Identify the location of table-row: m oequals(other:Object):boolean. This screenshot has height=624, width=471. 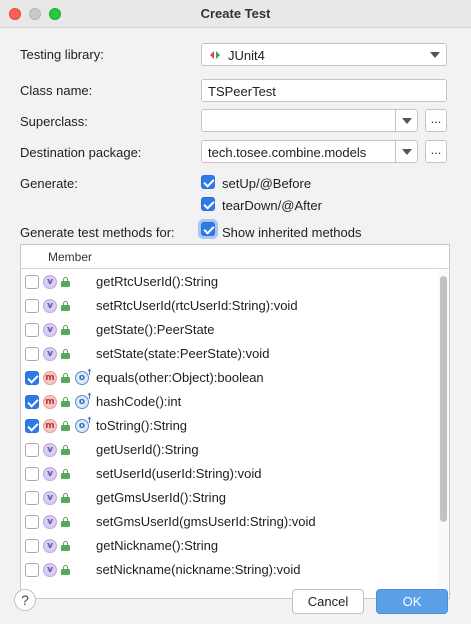
(235, 378).